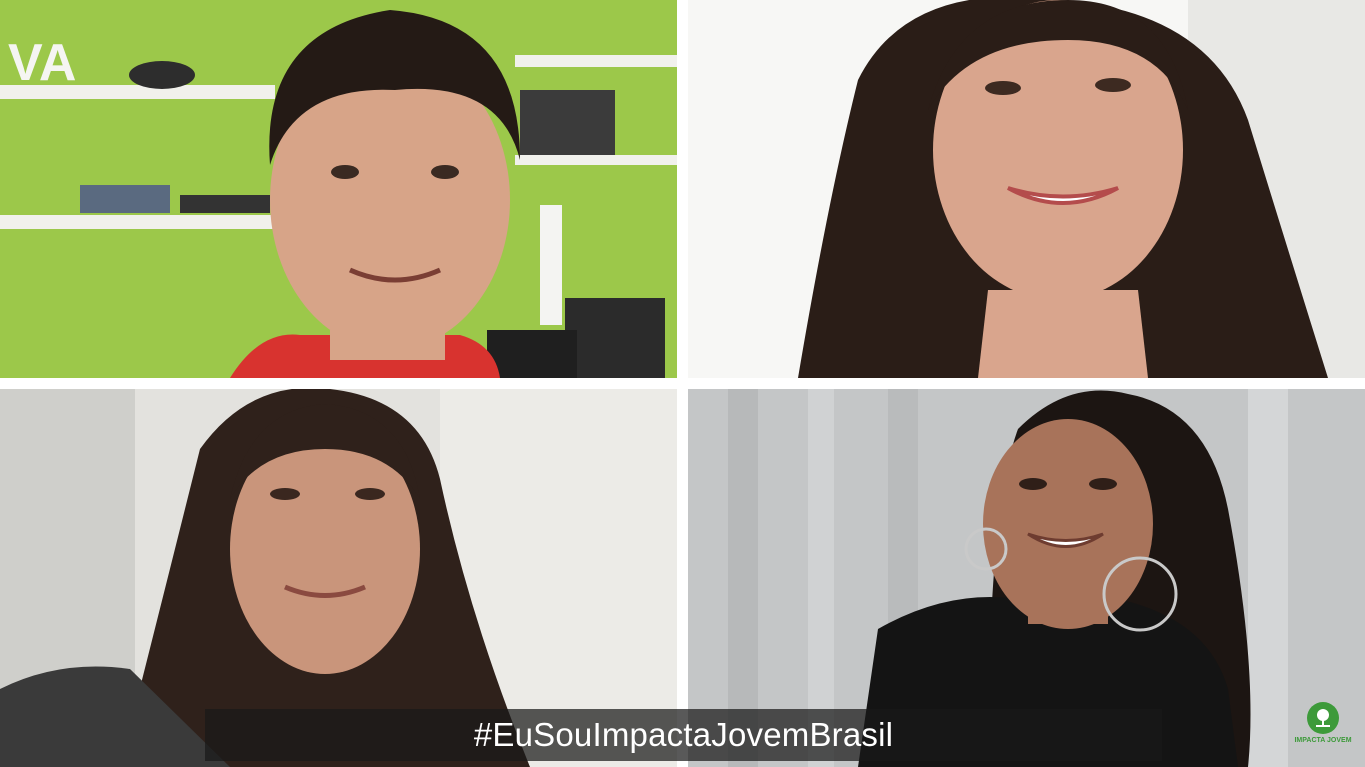  What do you see at coordinates (1323, 740) in the screenshot?
I see `logo-text: IMPACTA JOVEM` at bounding box center [1323, 740].